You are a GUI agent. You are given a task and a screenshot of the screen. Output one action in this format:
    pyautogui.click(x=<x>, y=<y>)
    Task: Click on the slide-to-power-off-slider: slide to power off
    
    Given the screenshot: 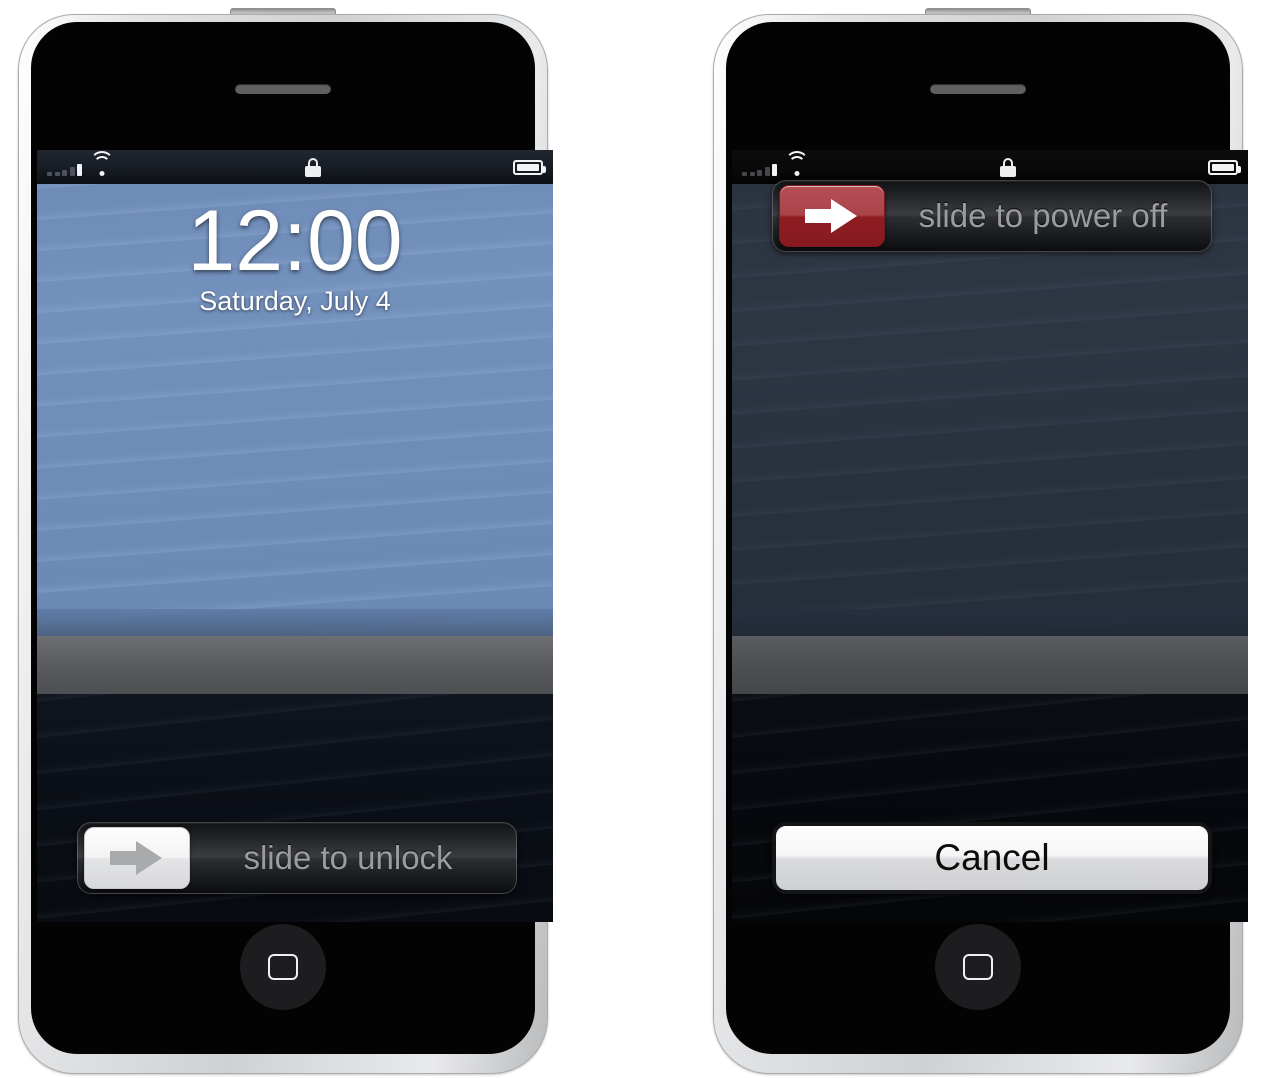 What is the action you would take?
    pyautogui.click(x=992, y=216)
    